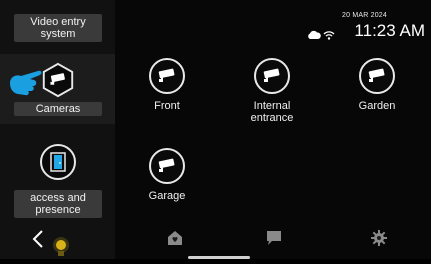 The width and height of the screenshot is (431, 264). I want to click on camera-tile-label: Garden, so click(377, 106).